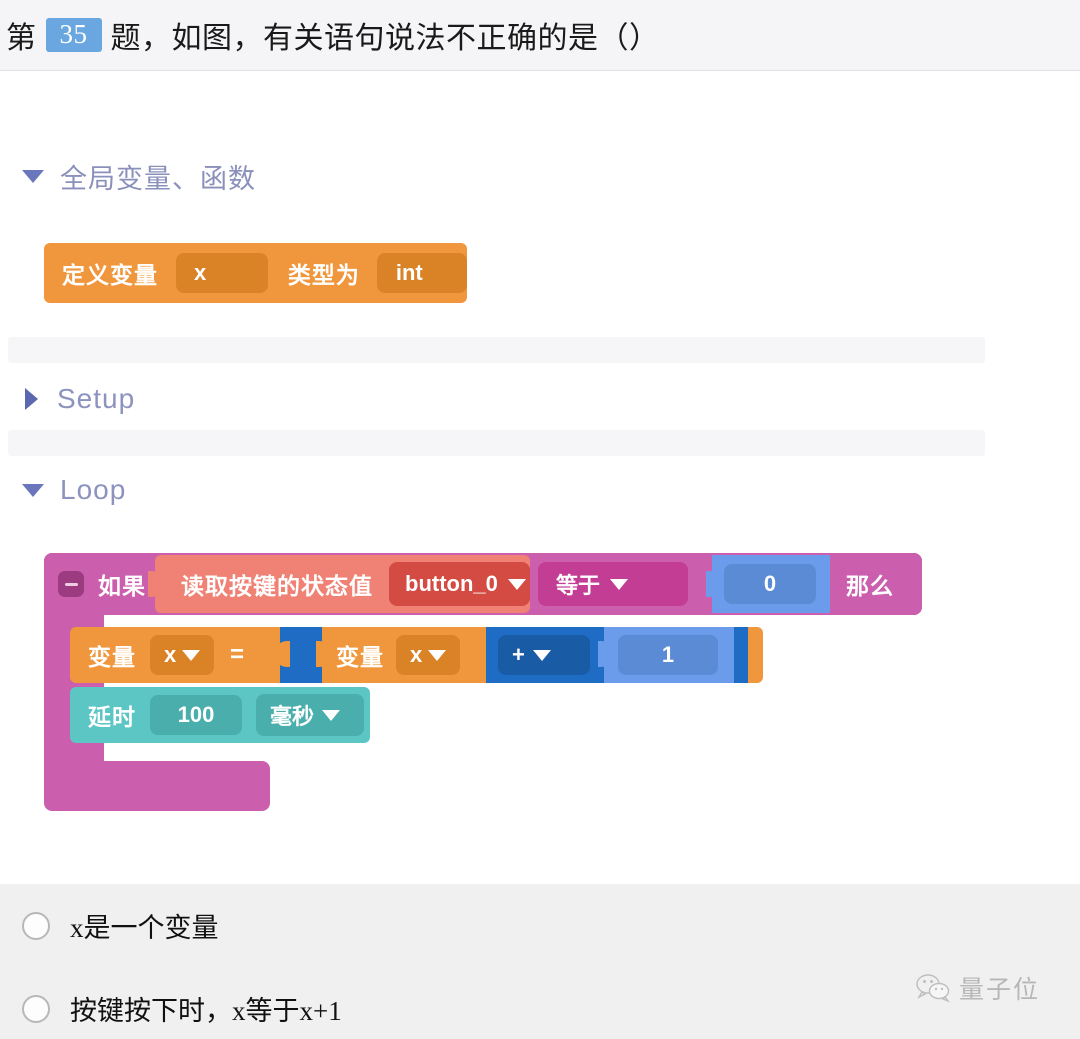  I want to click on delay-unit-dropdown: 毫秒, so click(310, 715).